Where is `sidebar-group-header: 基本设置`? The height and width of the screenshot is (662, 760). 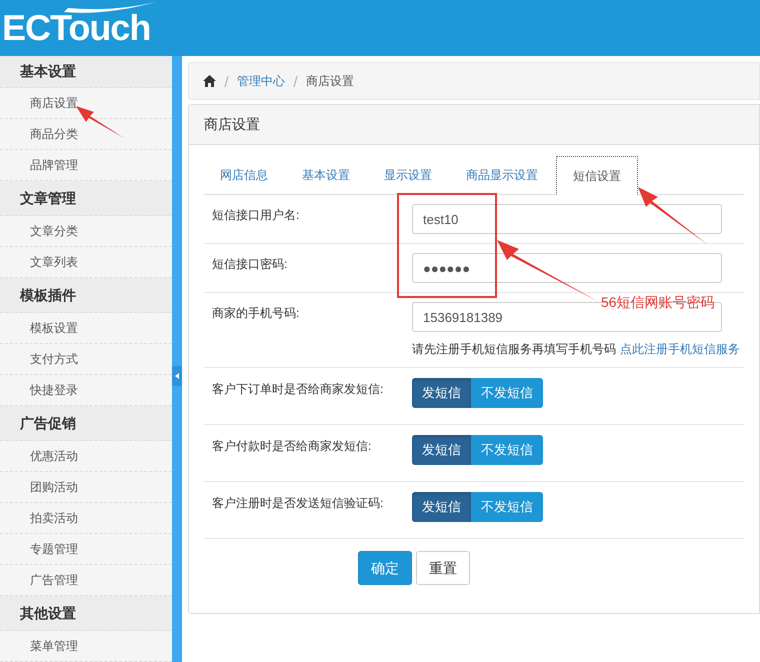
sidebar-group-header: 基本设置 is located at coordinates (86, 72).